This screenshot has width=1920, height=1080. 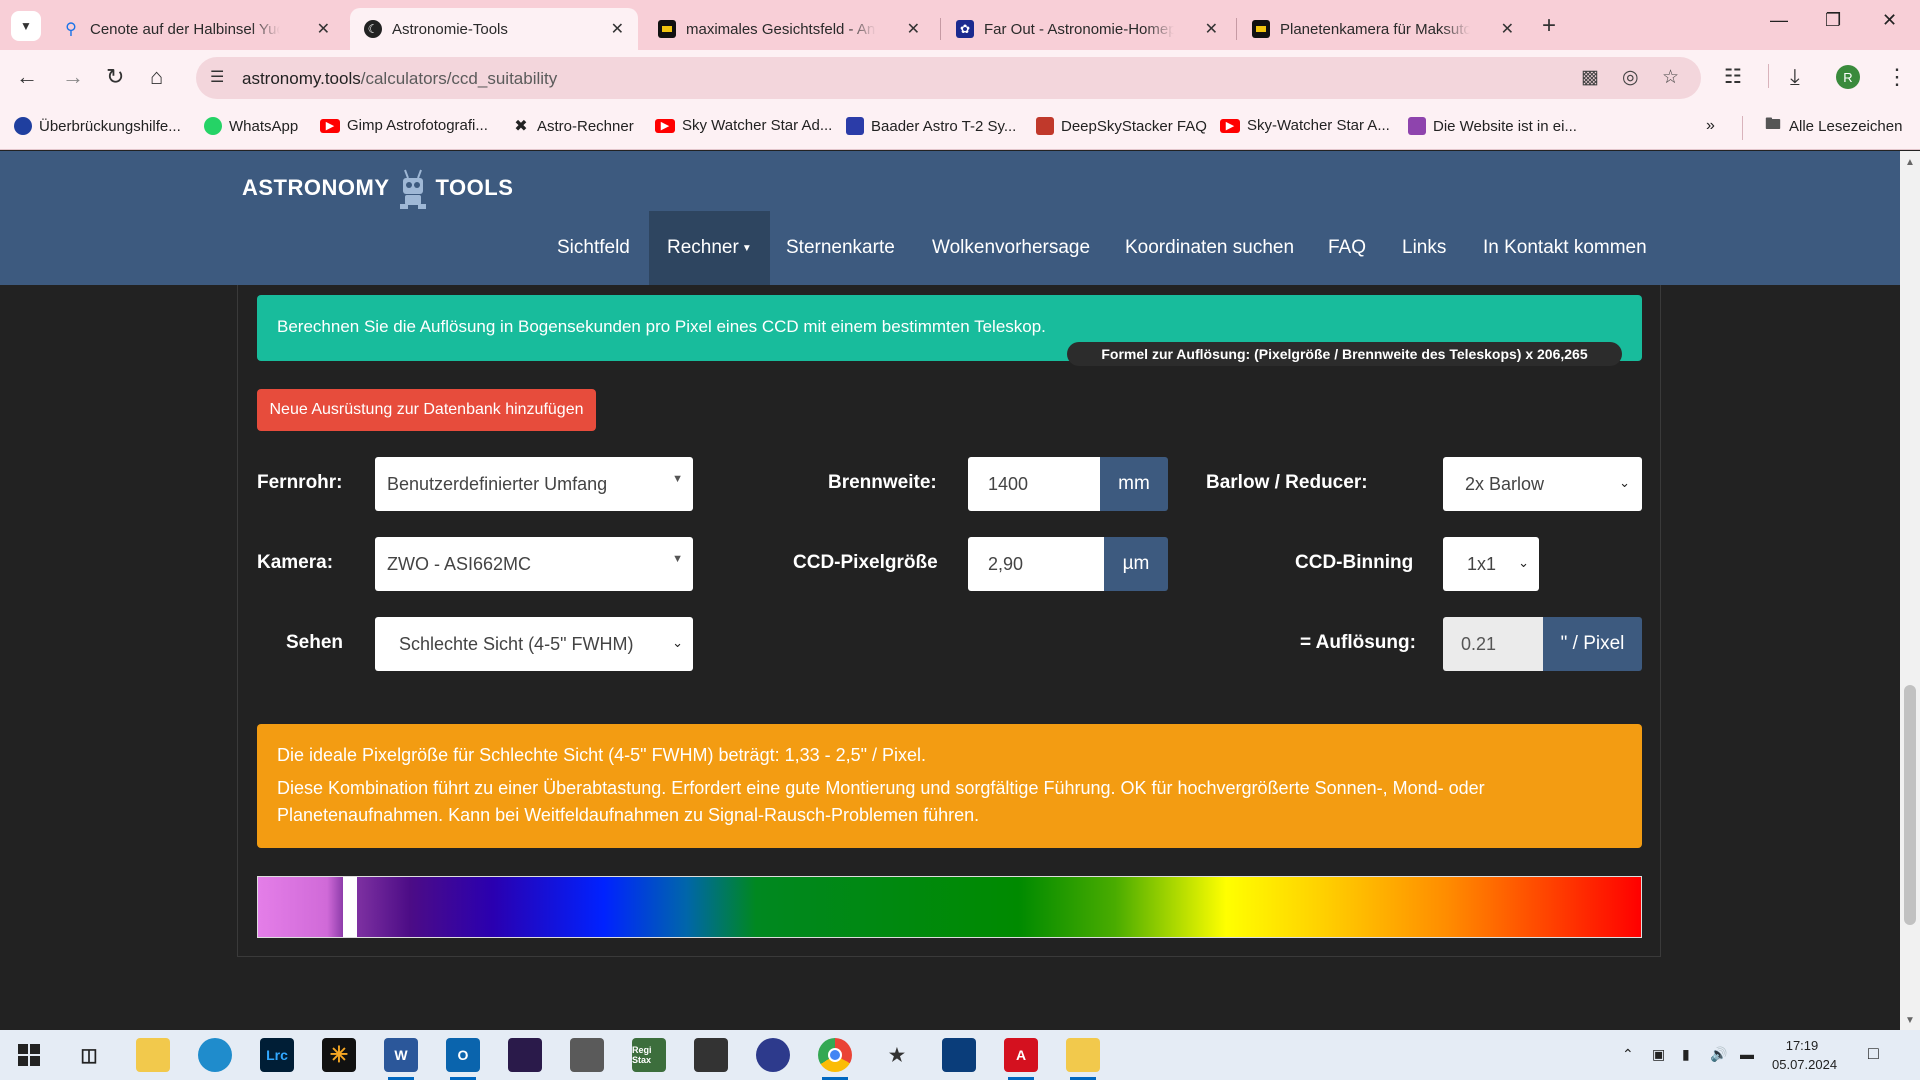 What do you see at coordinates (1686, 1054) in the screenshot?
I see `battery-icon: ▮` at bounding box center [1686, 1054].